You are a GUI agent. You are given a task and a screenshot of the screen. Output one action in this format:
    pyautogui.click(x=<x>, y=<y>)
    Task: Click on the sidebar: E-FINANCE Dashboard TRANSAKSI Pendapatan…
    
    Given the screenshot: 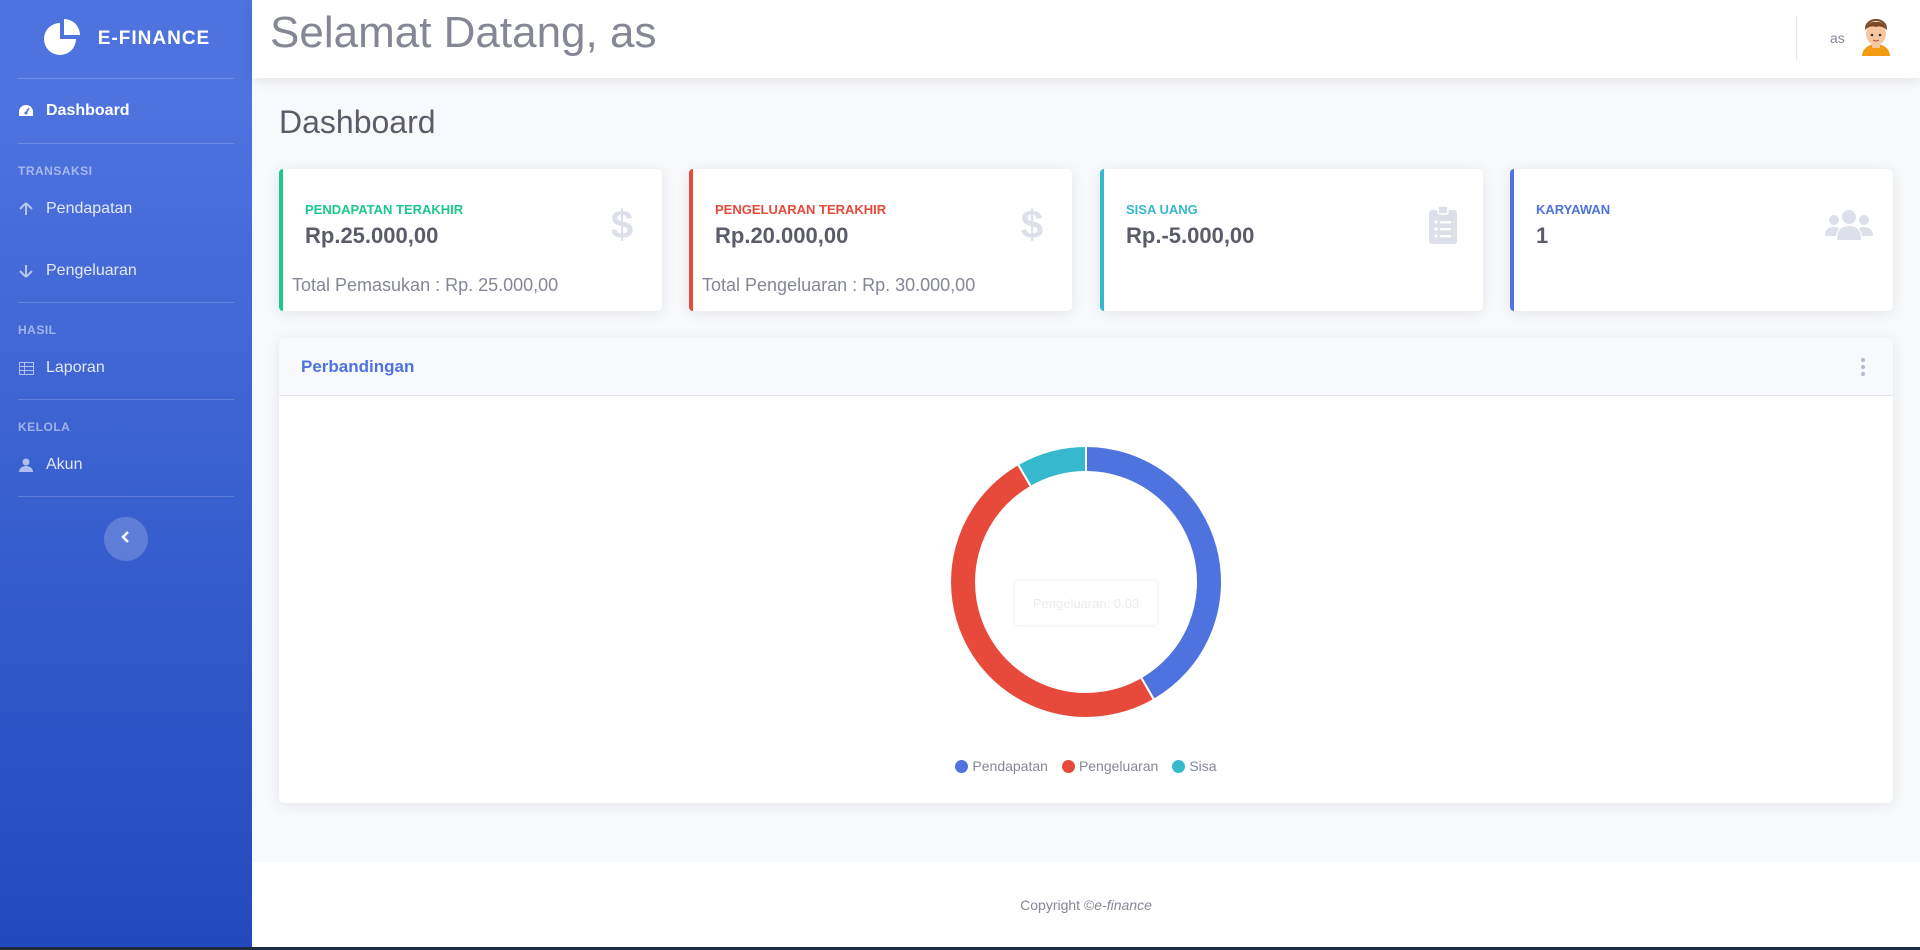 What is the action you would take?
    pyautogui.click(x=126, y=473)
    